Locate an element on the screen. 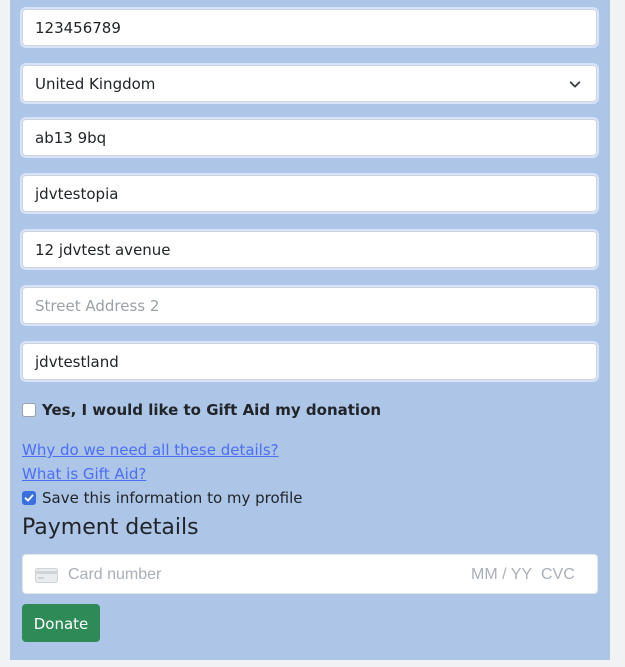 Image resolution: width=625 pixels, height=667 pixels. card-input: Card number MM / YY CVC is located at coordinates (310, 574).